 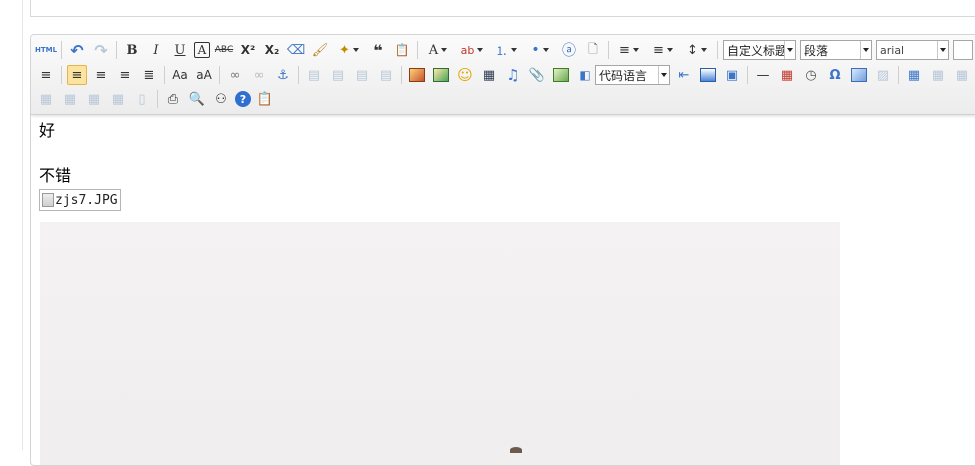 I want to click on top-input-box, so click(x=502, y=8).